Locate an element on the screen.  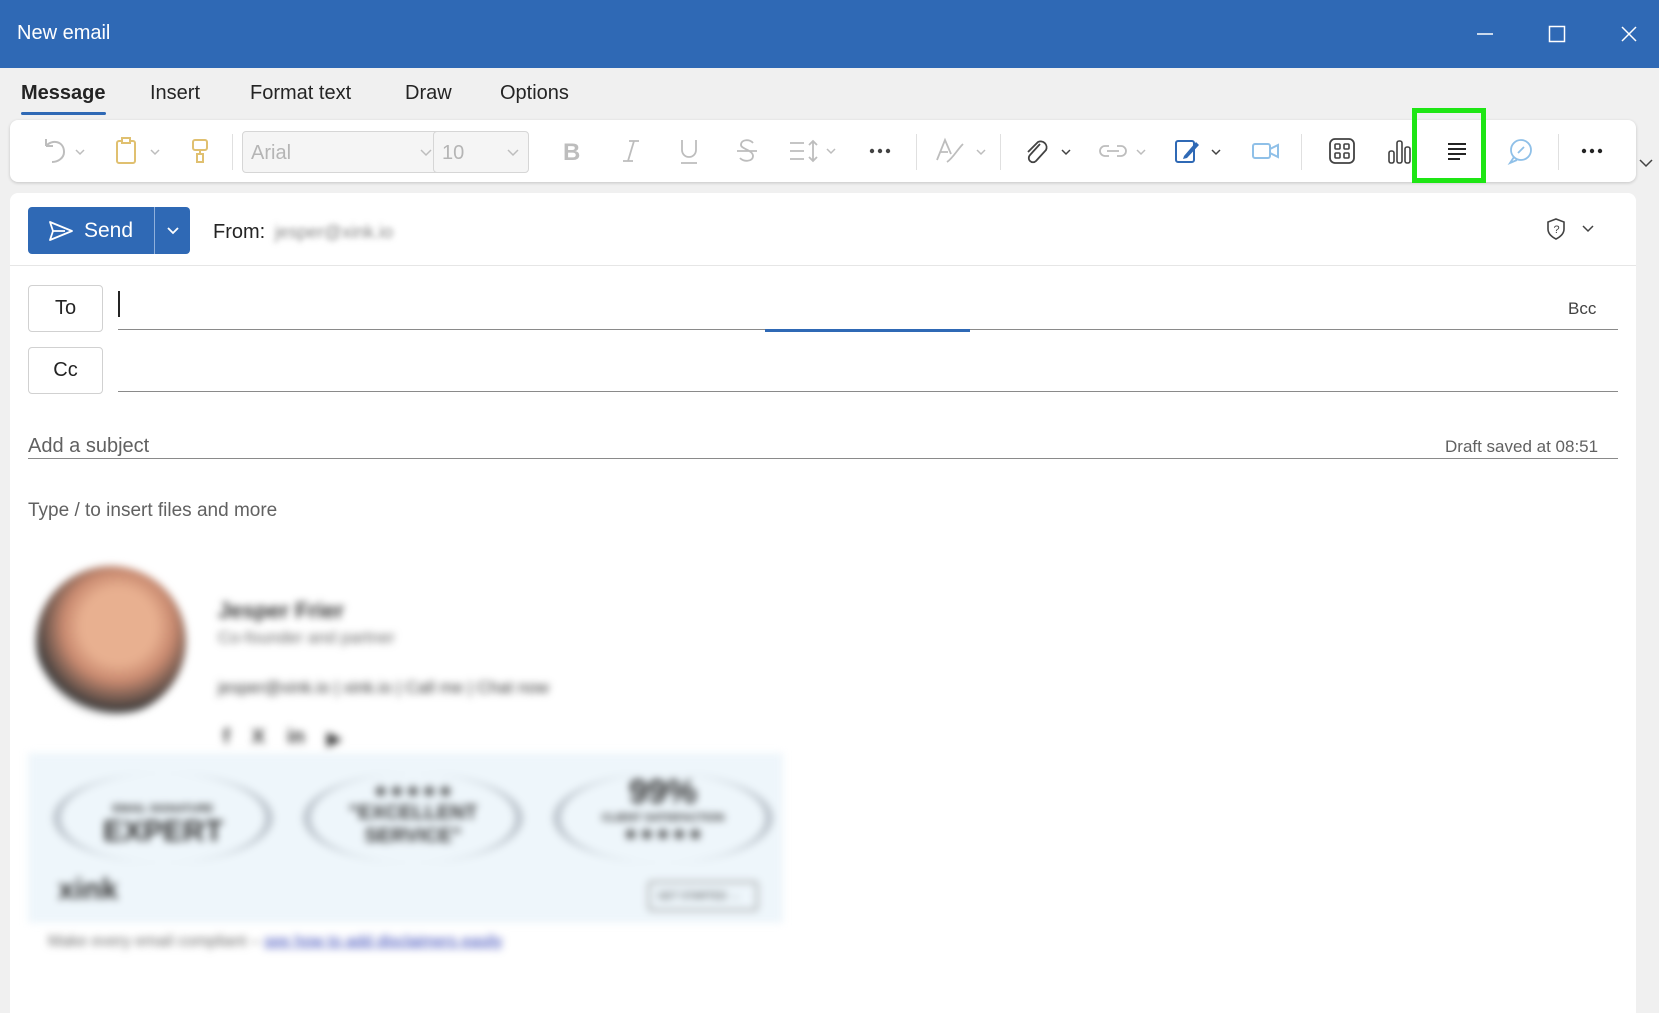
badge-expert-top: EMAIL SIGNATURE is located at coordinates (163, 809).